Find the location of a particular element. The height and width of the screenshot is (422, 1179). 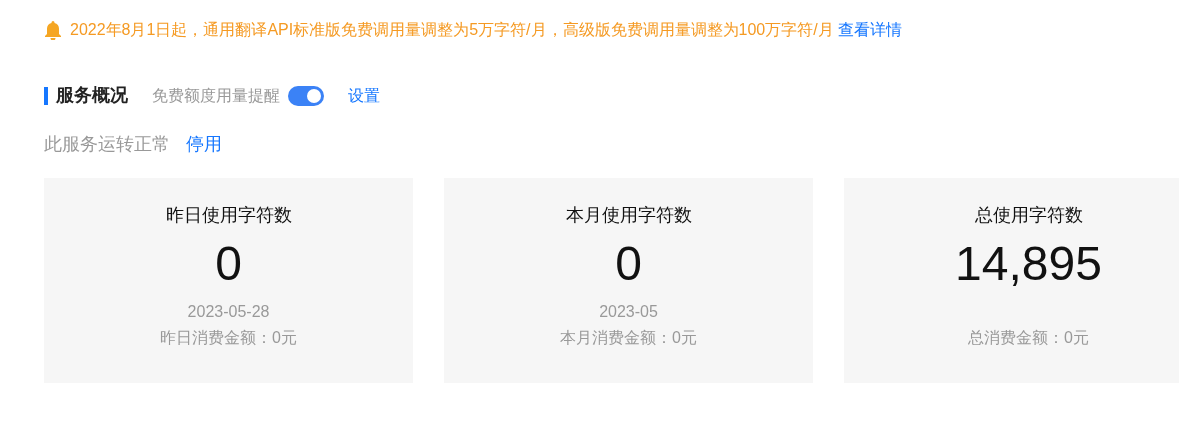

section-title: 服务概况 is located at coordinates (92, 95).